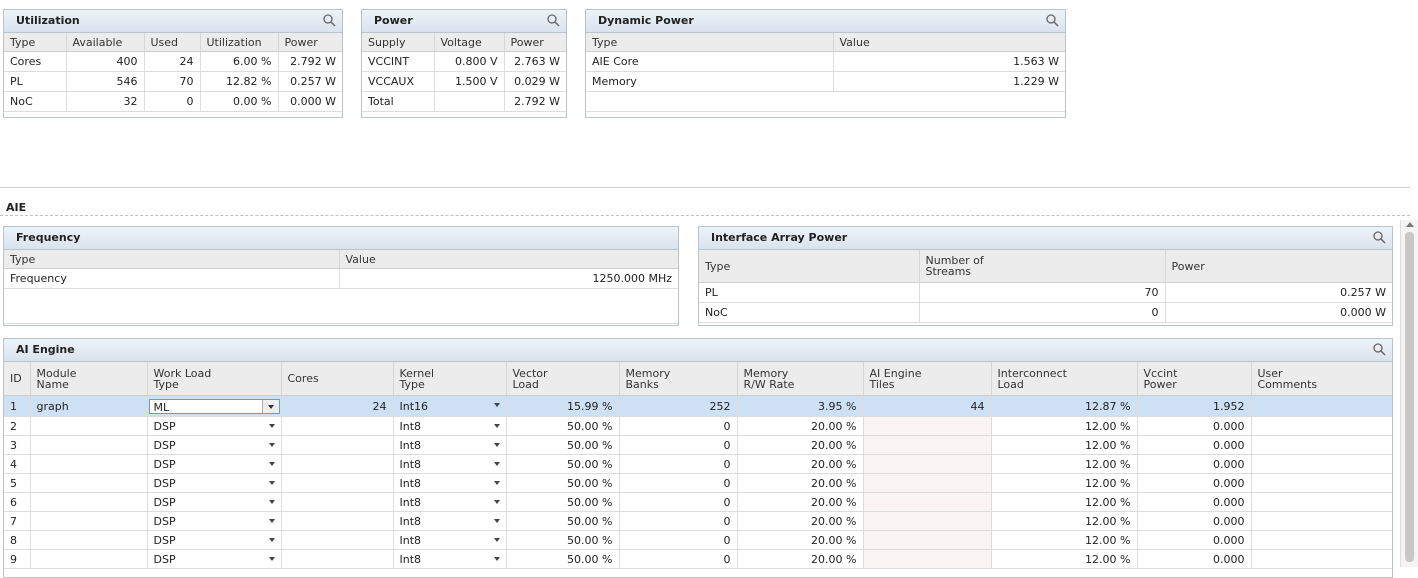 The image size is (1418, 578). I want to click on table-row: PL 70 0.257 W, so click(1045, 292).